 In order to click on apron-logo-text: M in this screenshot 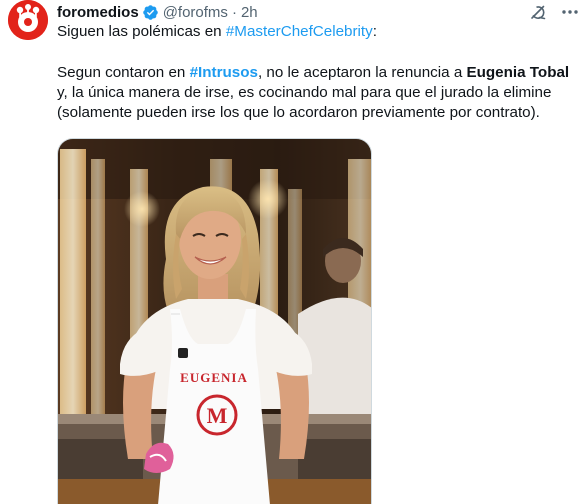, I will do `click(217, 415)`.